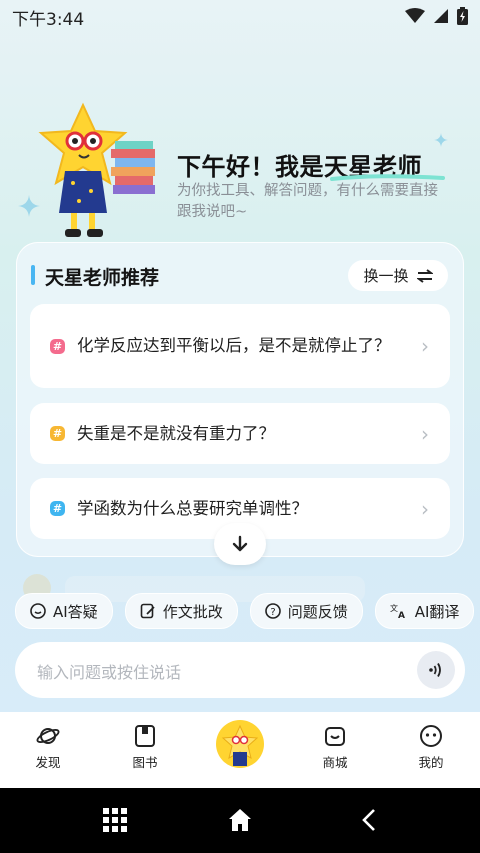 This screenshot has width=480, height=853. Describe the element at coordinates (431, 750) in the screenshot. I see `tab-profile: 我的` at that location.